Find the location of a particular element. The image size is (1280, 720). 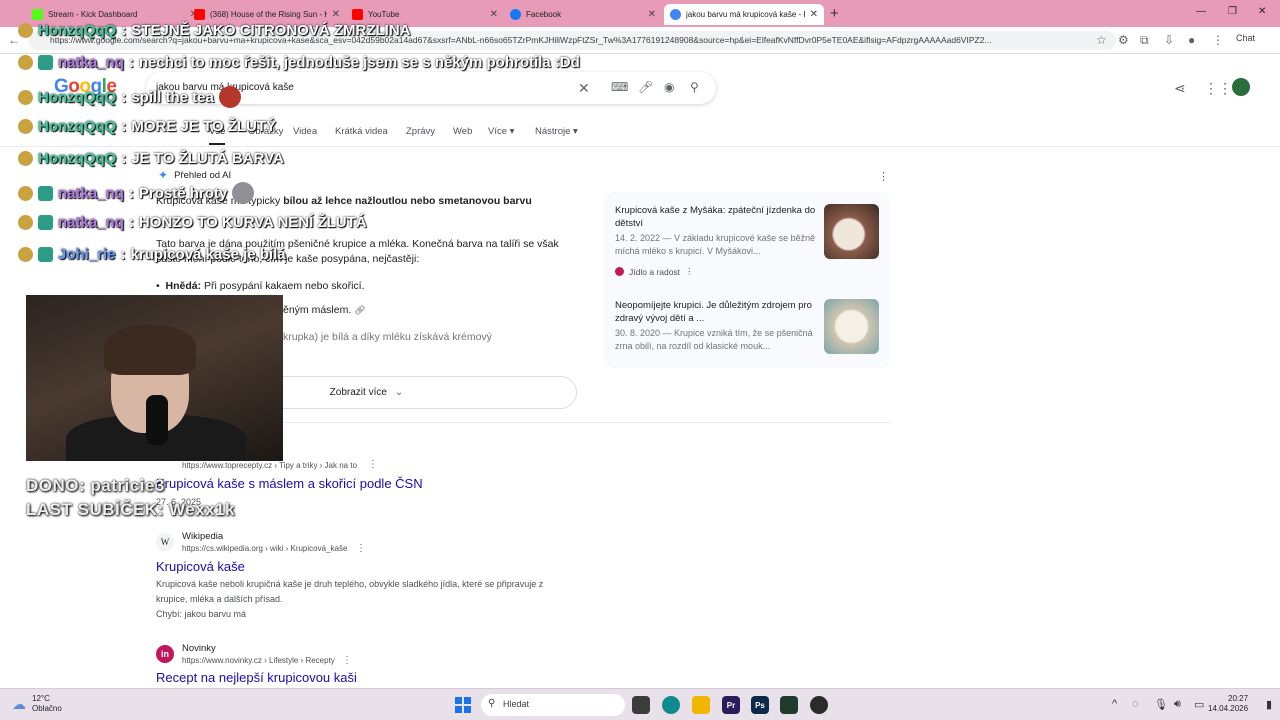

task-view-icon is located at coordinates (641, 705).